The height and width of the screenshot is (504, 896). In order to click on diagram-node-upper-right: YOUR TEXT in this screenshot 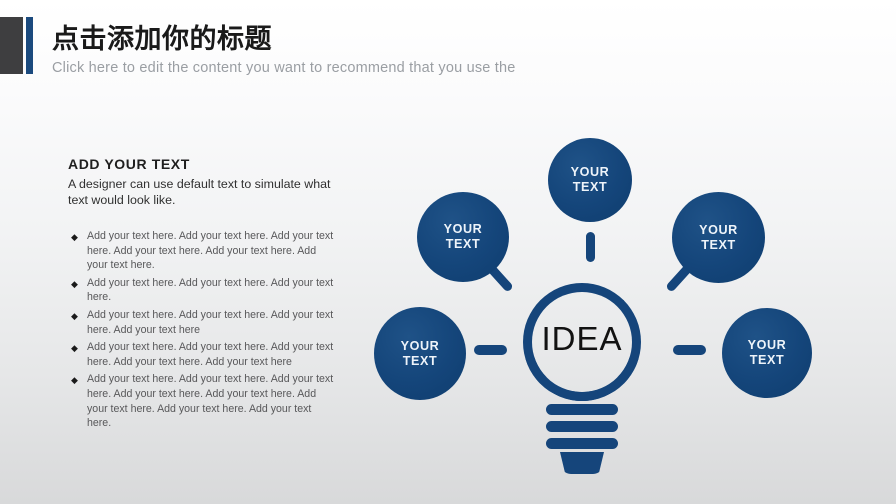, I will do `click(718, 237)`.